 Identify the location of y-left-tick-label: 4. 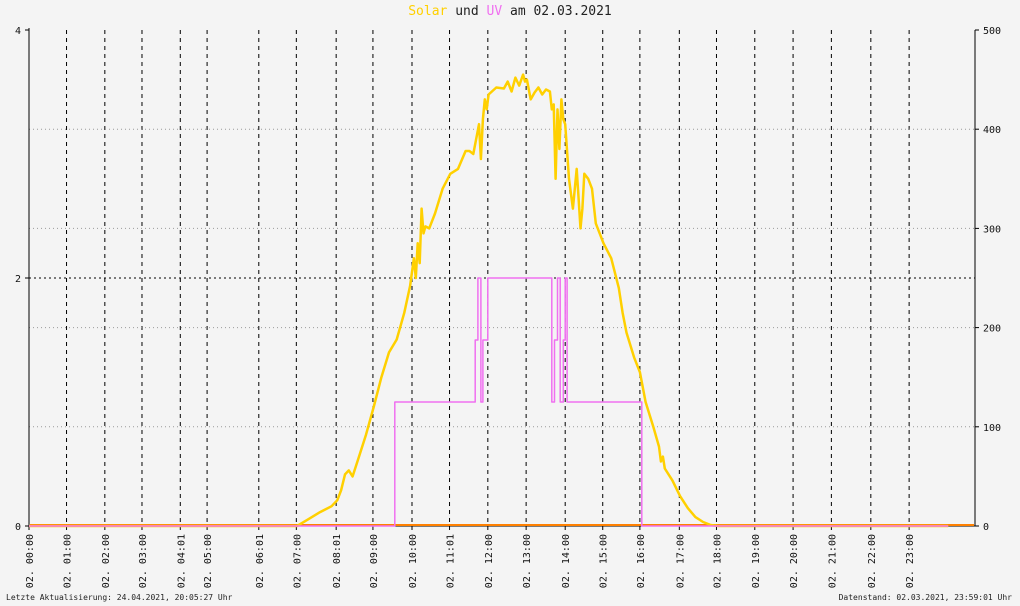
(18, 31).